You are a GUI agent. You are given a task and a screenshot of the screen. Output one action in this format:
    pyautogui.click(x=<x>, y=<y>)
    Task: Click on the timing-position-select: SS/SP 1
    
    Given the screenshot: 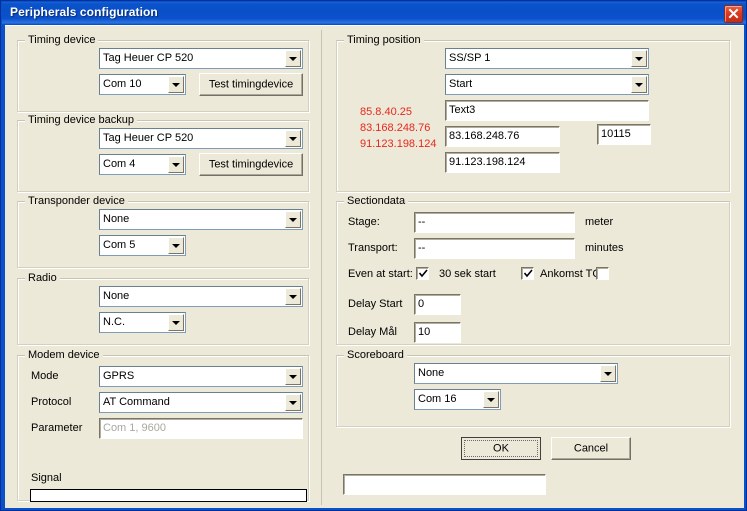 What is the action you would take?
    pyautogui.click(x=547, y=58)
    